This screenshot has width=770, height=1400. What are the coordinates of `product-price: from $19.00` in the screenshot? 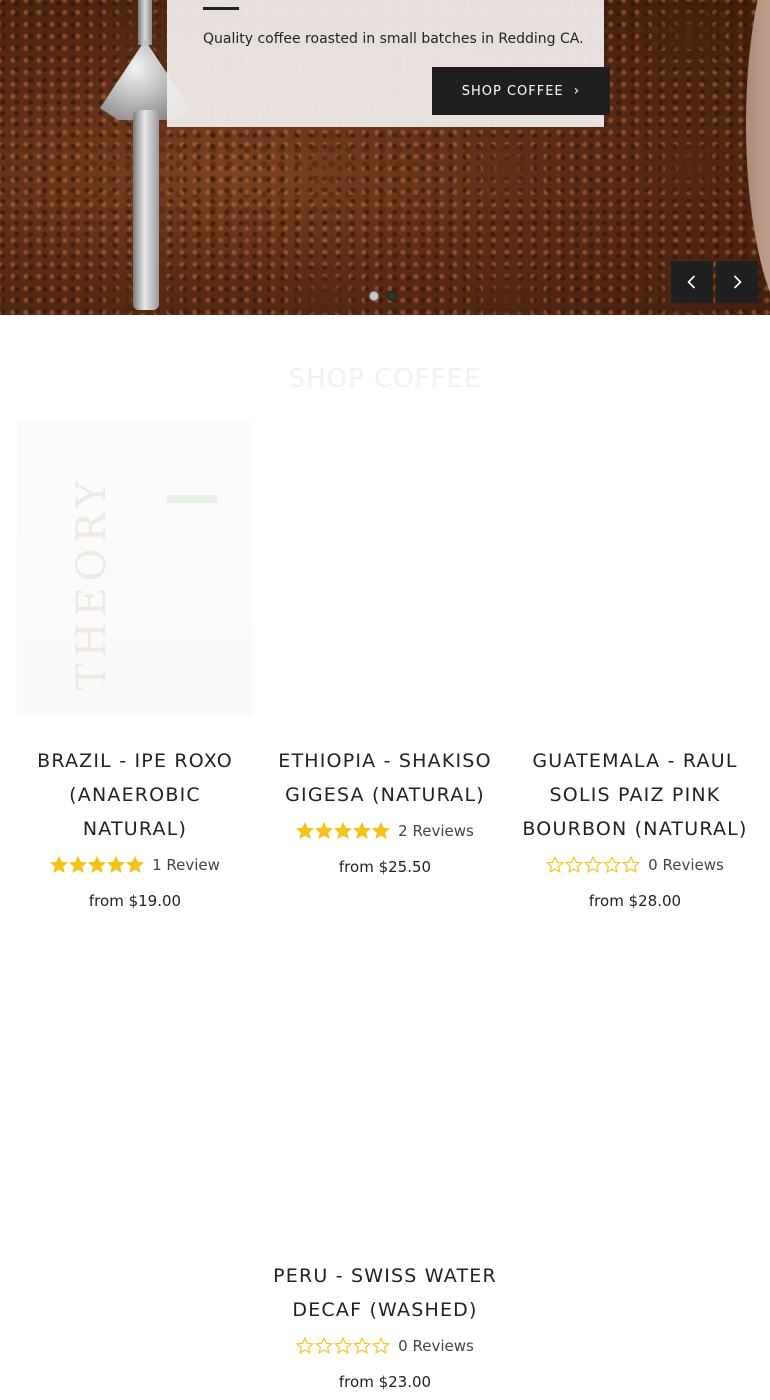 It's located at (135, 901).